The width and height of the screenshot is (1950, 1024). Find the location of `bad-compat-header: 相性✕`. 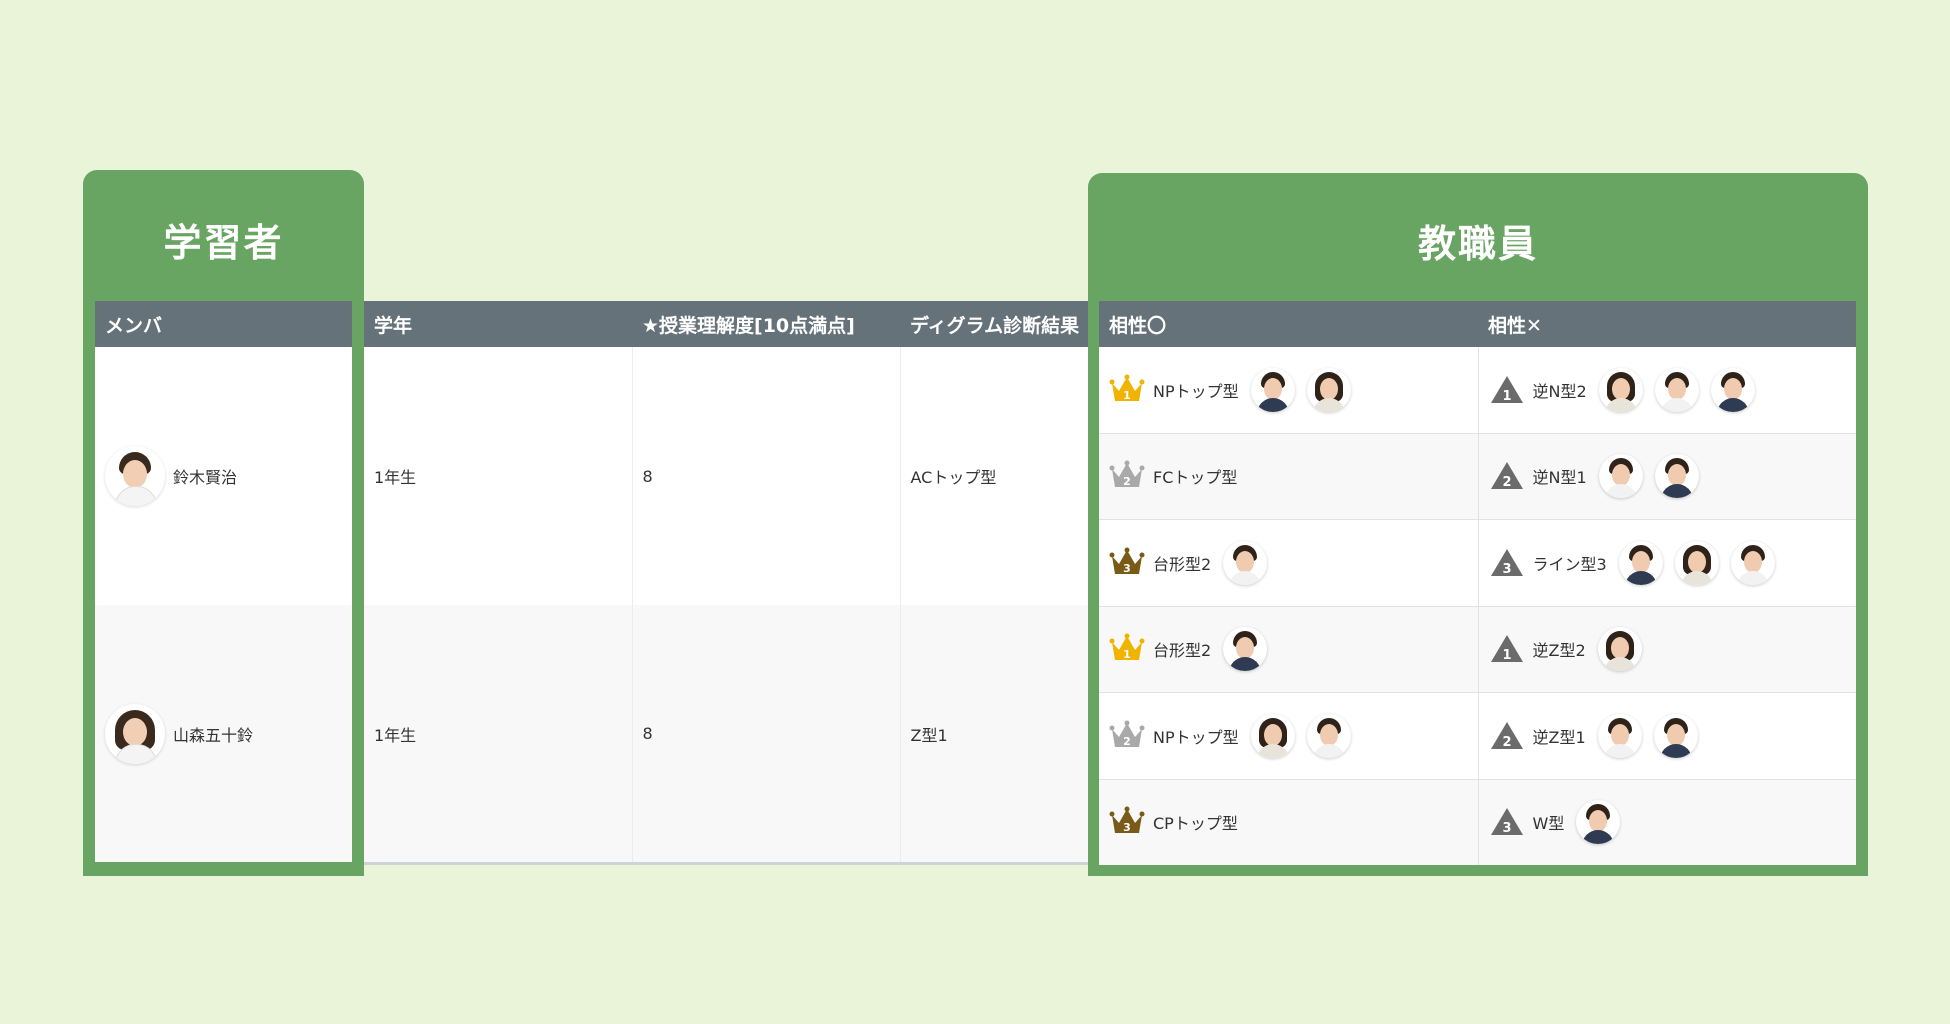

bad-compat-header: 相性✕ is located at coordinates (1667, 324).